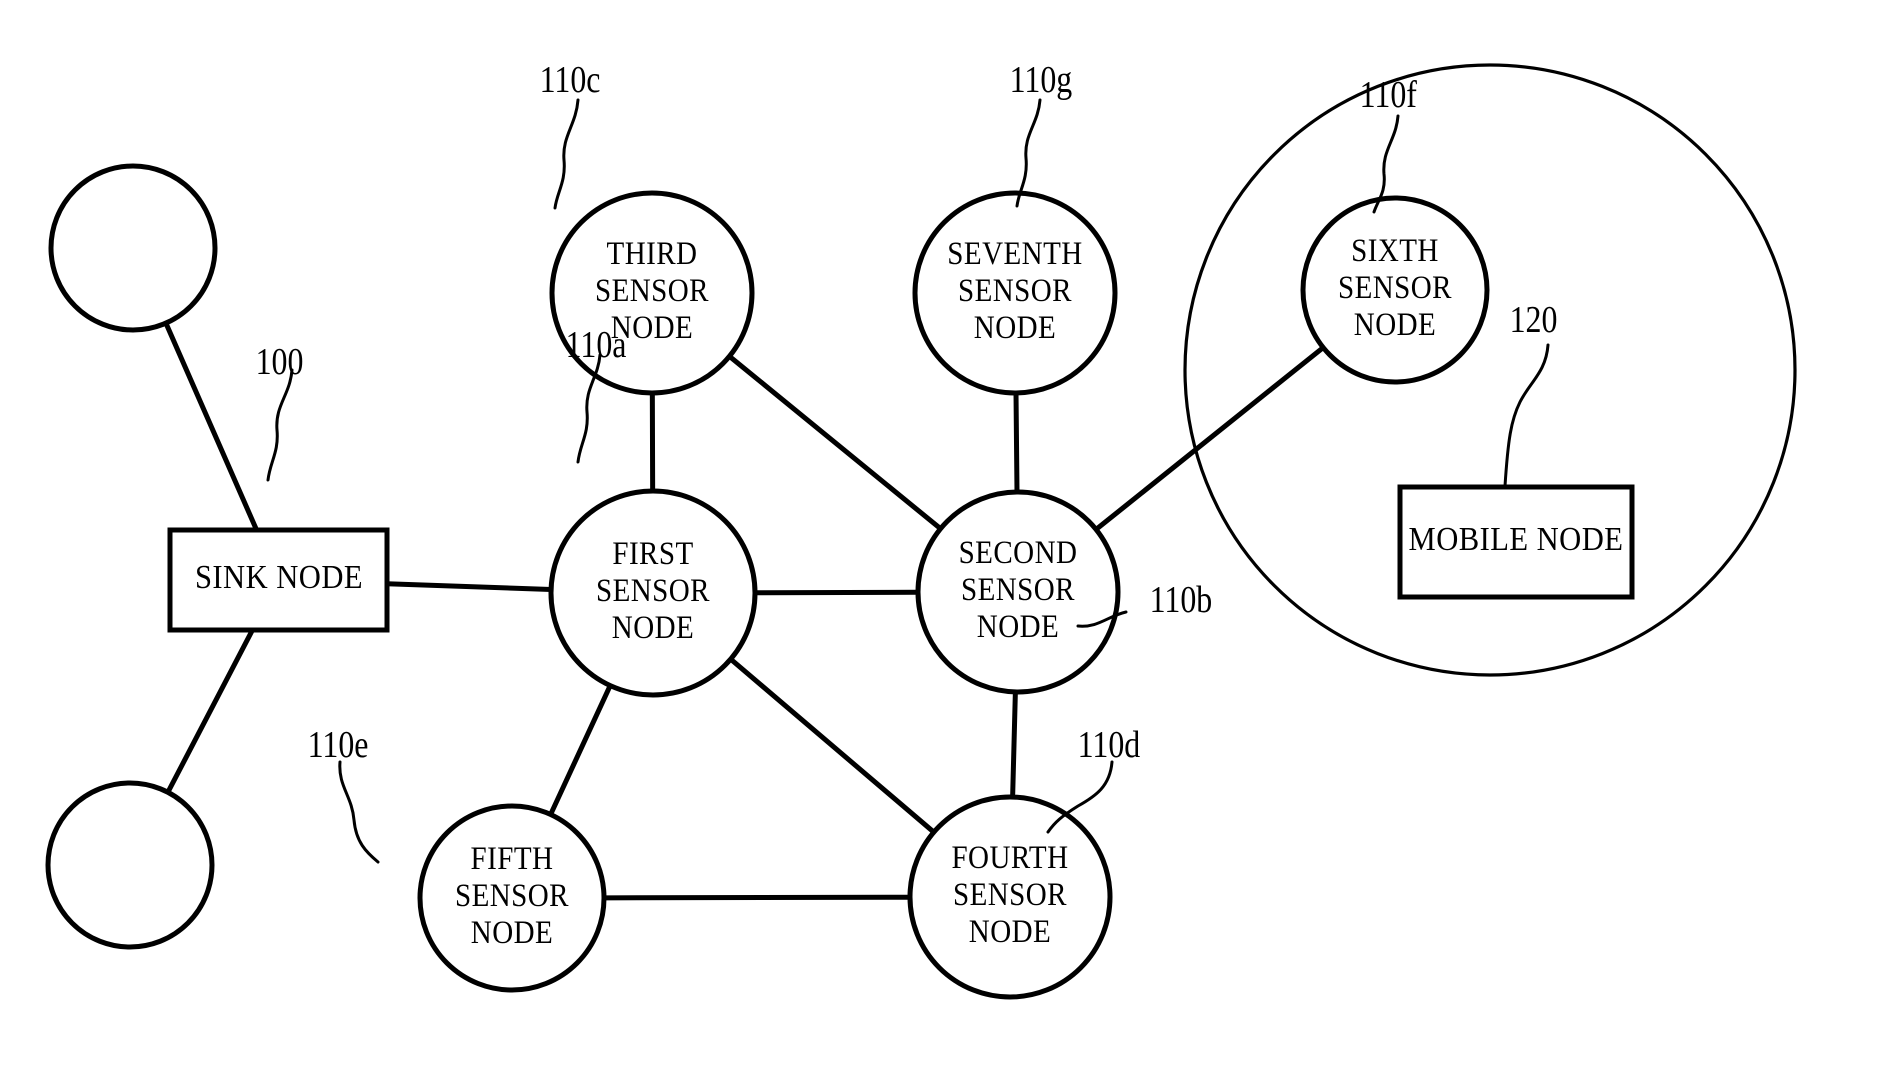  Describe the element at coordinates (211, 426) in the screenshot. I see `link-plain-upper-sink` at that location.